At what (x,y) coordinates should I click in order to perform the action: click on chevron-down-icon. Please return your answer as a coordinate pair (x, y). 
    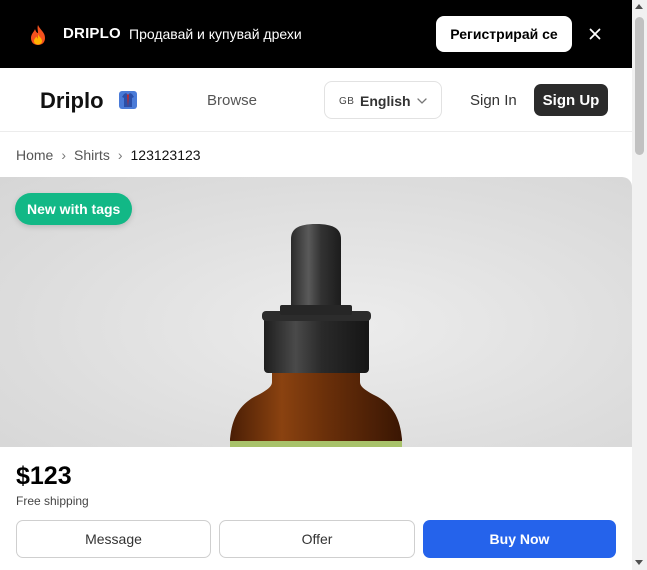
    Looking at the image, I should click on (422, 101).